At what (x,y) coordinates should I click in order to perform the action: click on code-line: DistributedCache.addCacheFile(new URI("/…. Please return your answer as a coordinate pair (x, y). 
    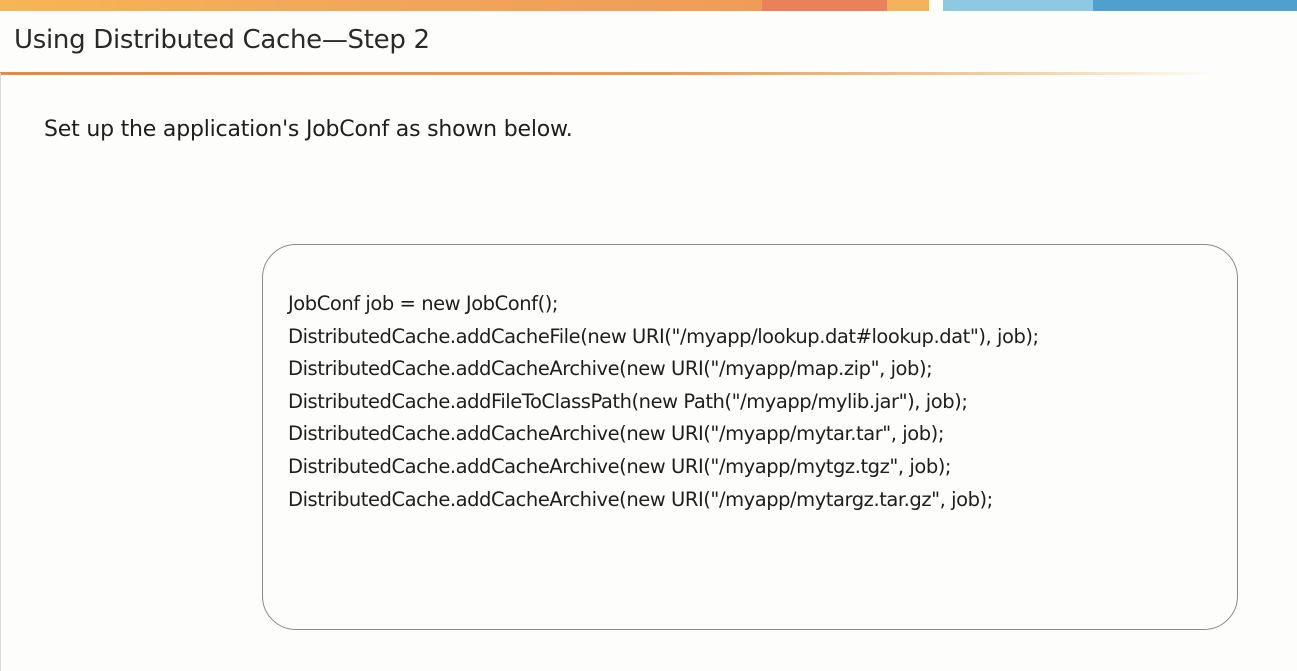
    Looking at the image, I should click on (663, 336).